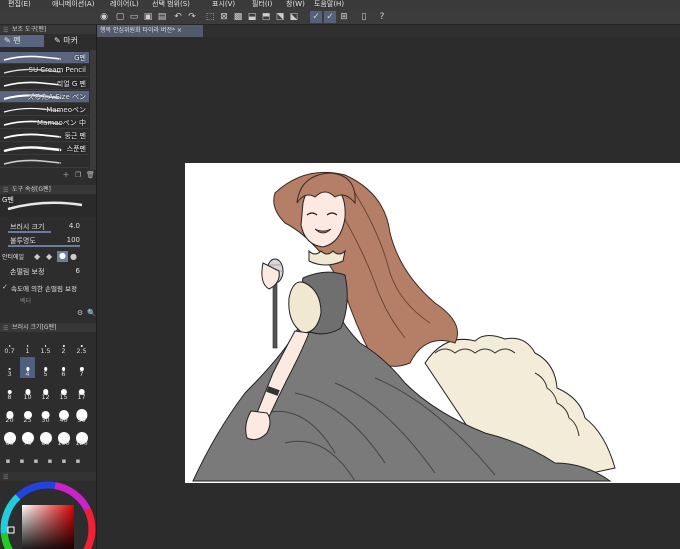  What do you see at coordinates (148, 17) in the screenshot?
I see `save-icon: ▣` at bounding box center [148, 17].